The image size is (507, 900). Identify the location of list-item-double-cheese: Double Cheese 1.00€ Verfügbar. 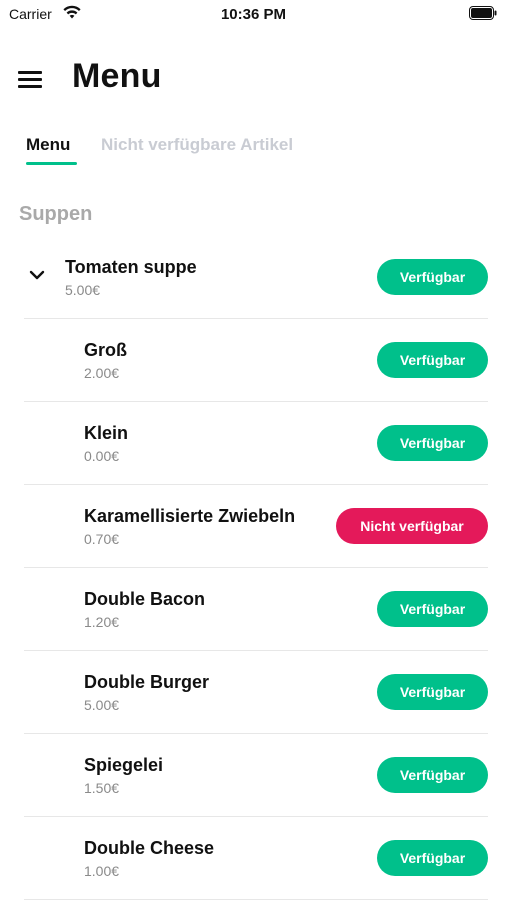
(253, 858).